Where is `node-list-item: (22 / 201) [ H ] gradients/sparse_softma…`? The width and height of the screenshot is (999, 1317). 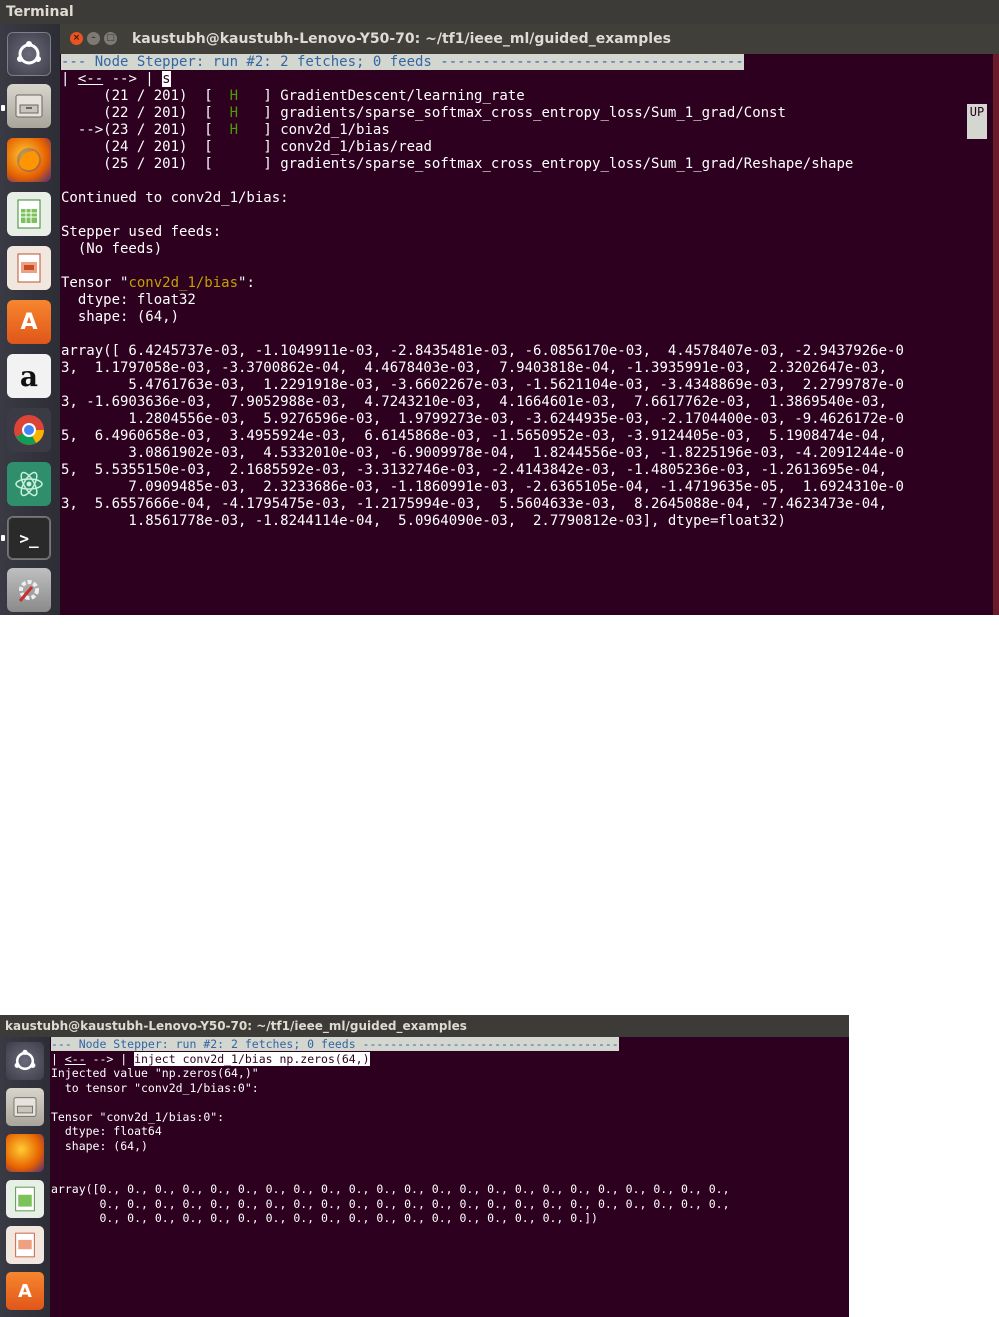 node-list-item: (22 / 201) [ H ] gradients/sparse_softma… is located at coordinates (423, 113).